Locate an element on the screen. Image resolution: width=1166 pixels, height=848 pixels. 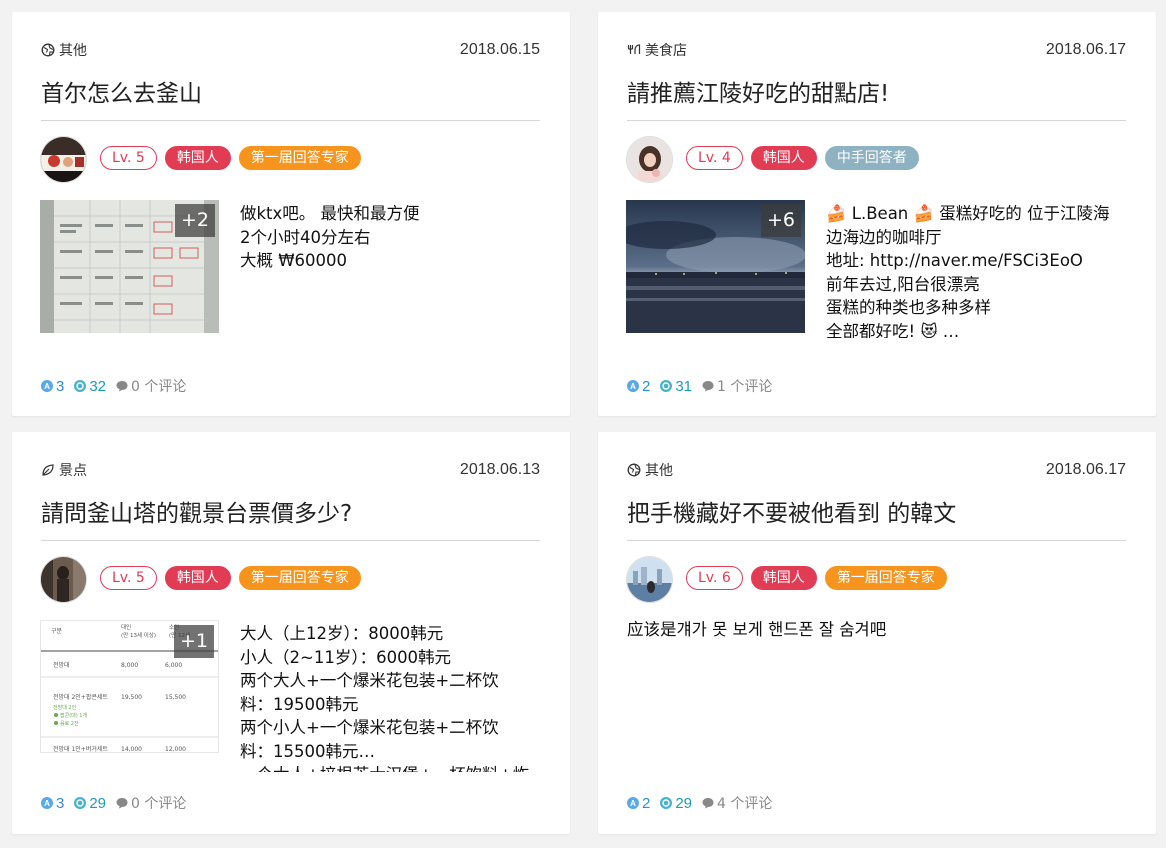
answer-preview: 应该是걔가 못 보게 핸드폰 잘 숨겨吧 is located at coordinates (882, 633).